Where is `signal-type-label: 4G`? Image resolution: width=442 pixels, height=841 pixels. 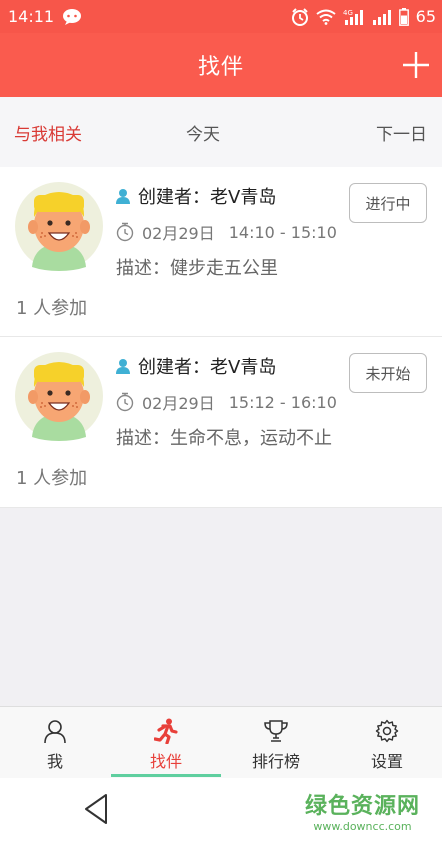 signal-type-label: 4G is located at coordinates (348, 13).